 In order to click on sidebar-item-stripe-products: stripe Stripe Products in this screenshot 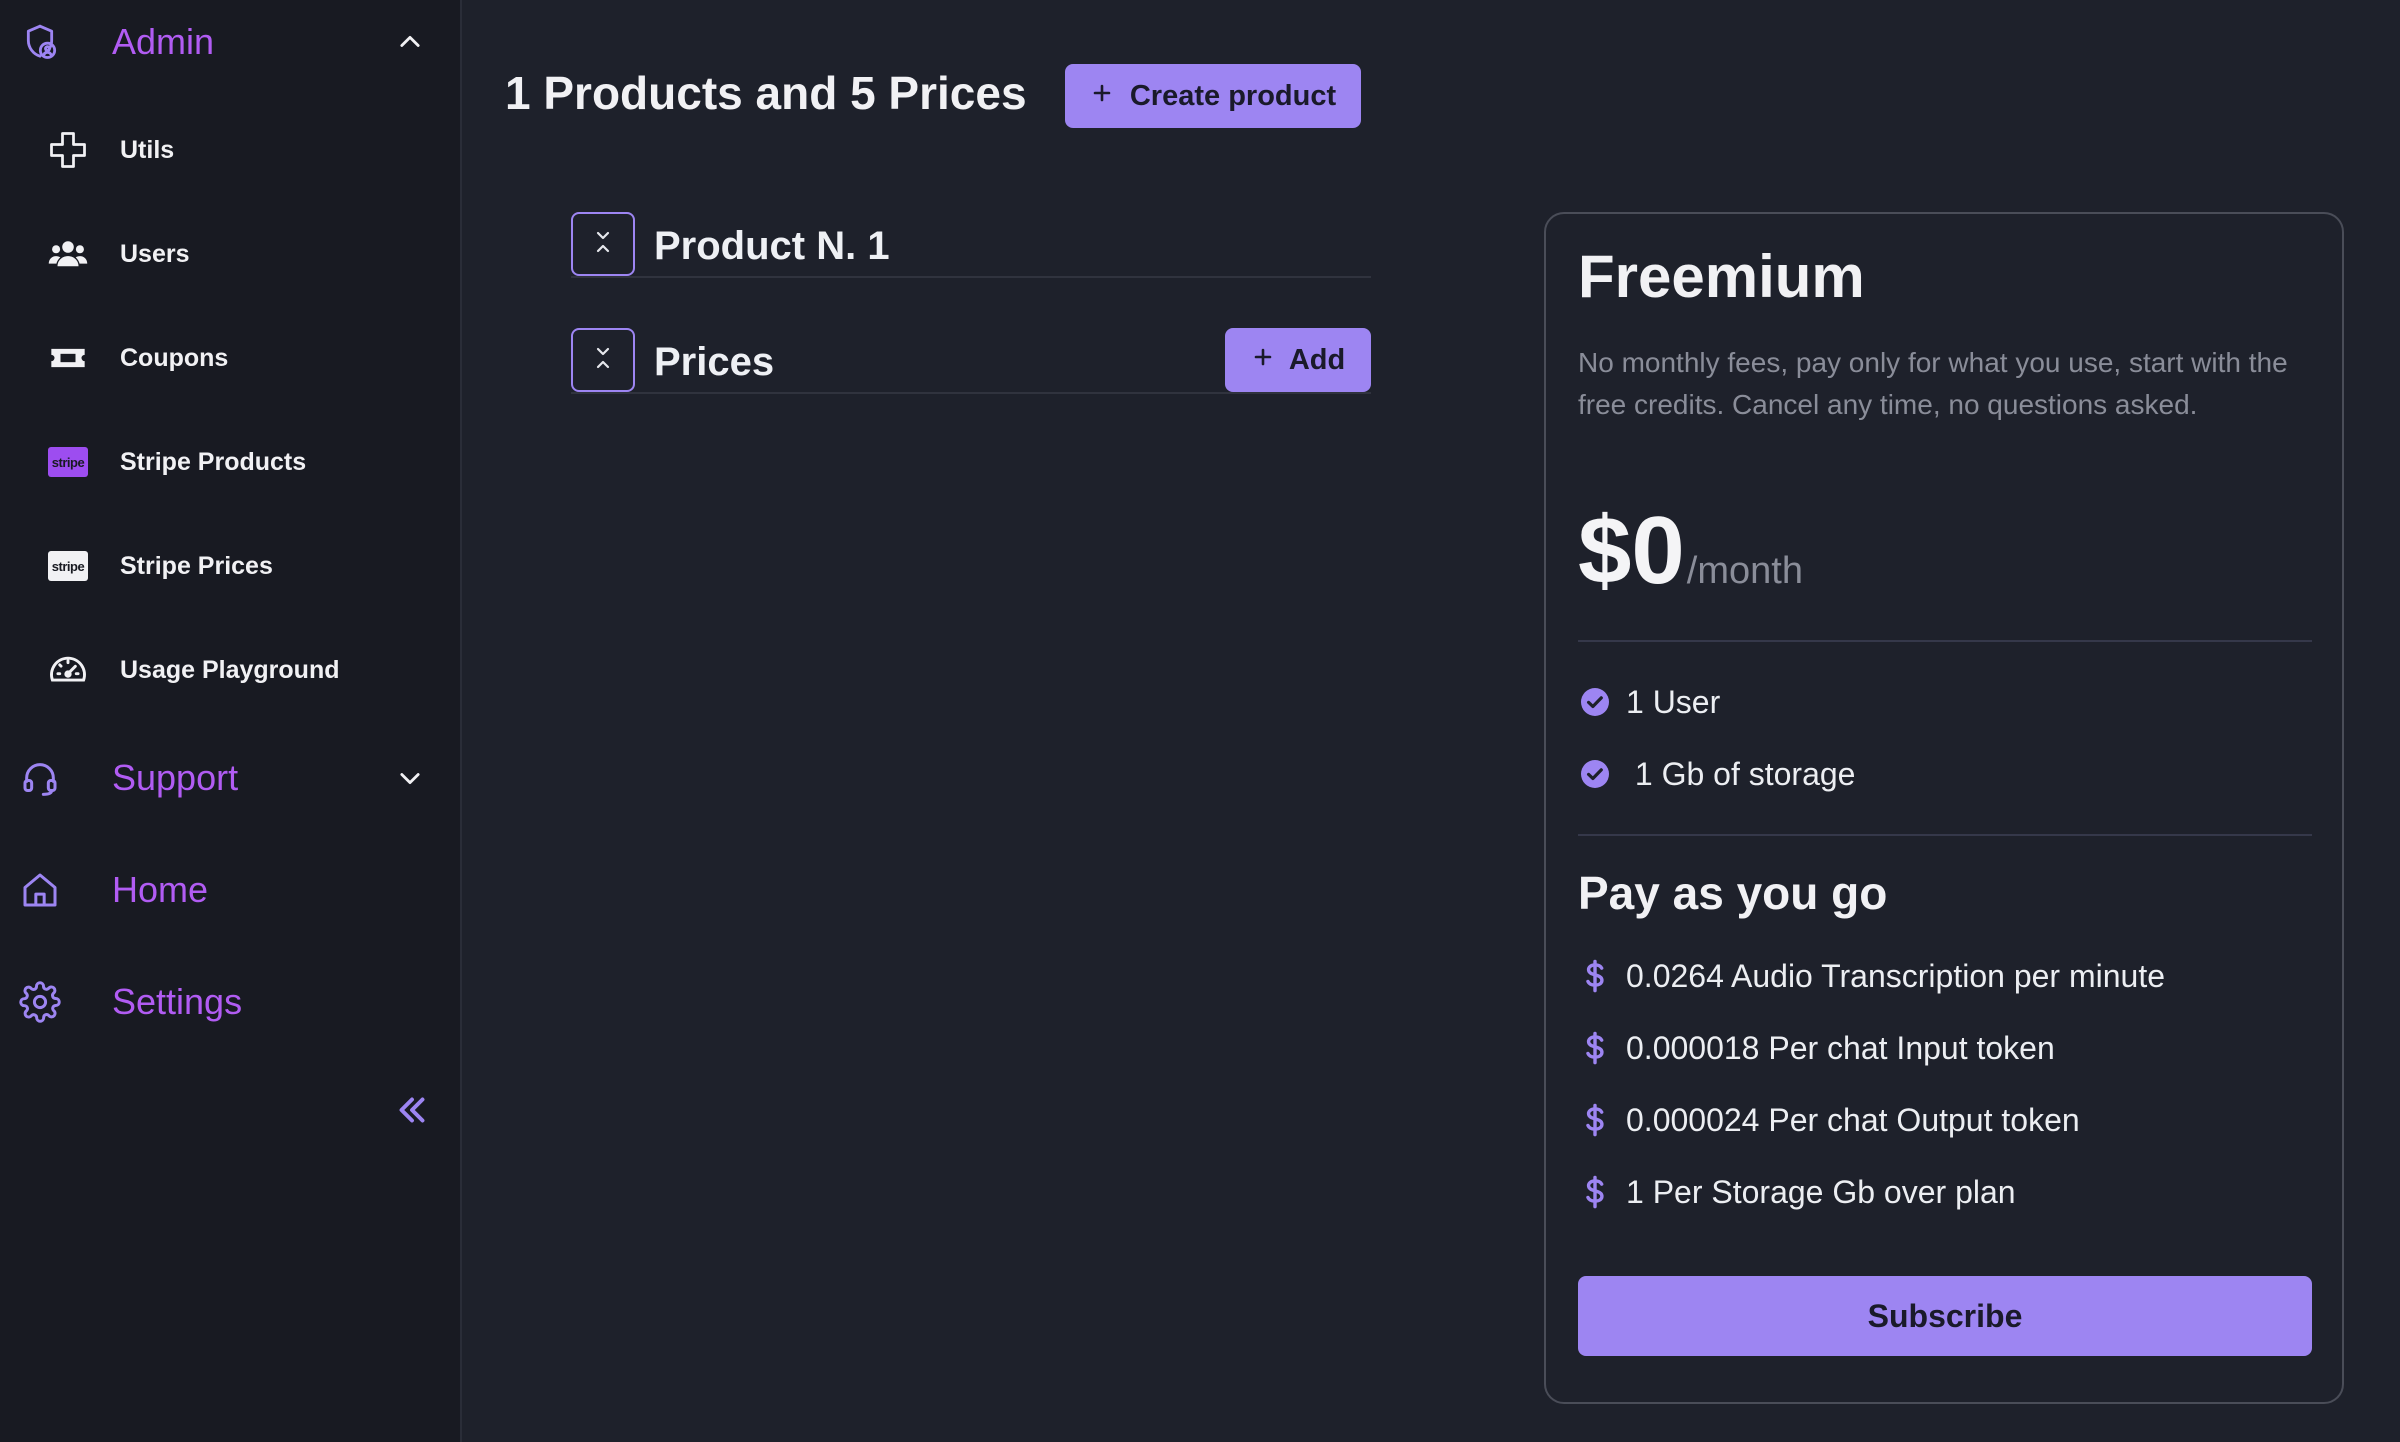, I will do `click(231, 462)`.